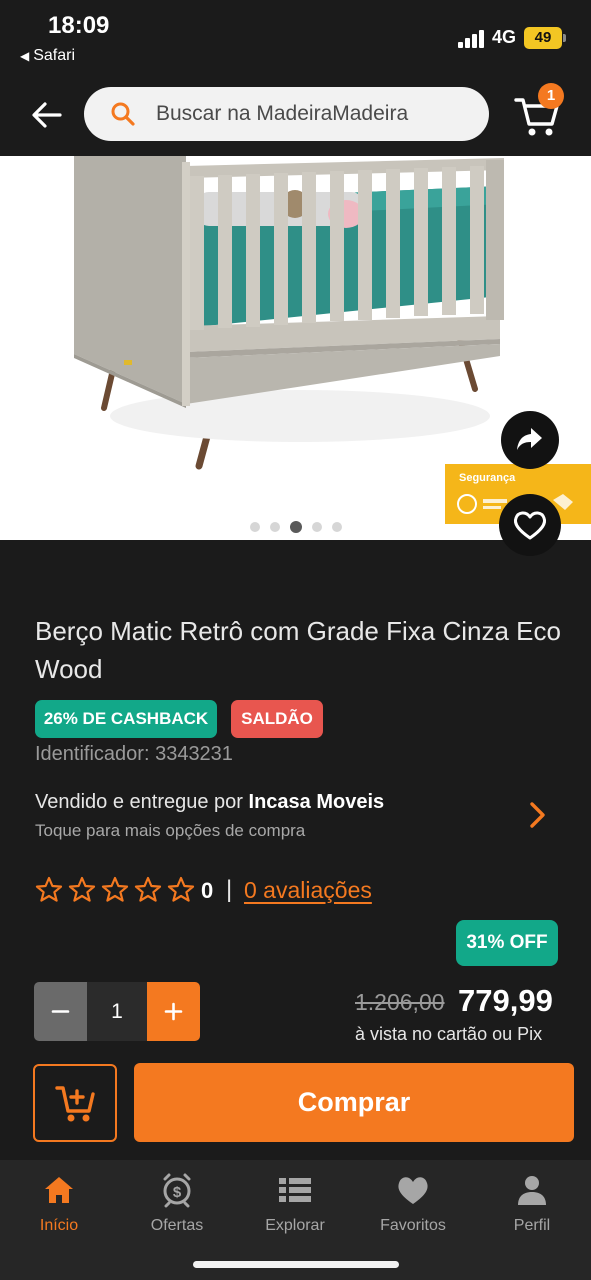  What do you see at coordinates (47, 115) in the screenshot?
I see `back-arrow-icon` at bounding box center [47, 115].